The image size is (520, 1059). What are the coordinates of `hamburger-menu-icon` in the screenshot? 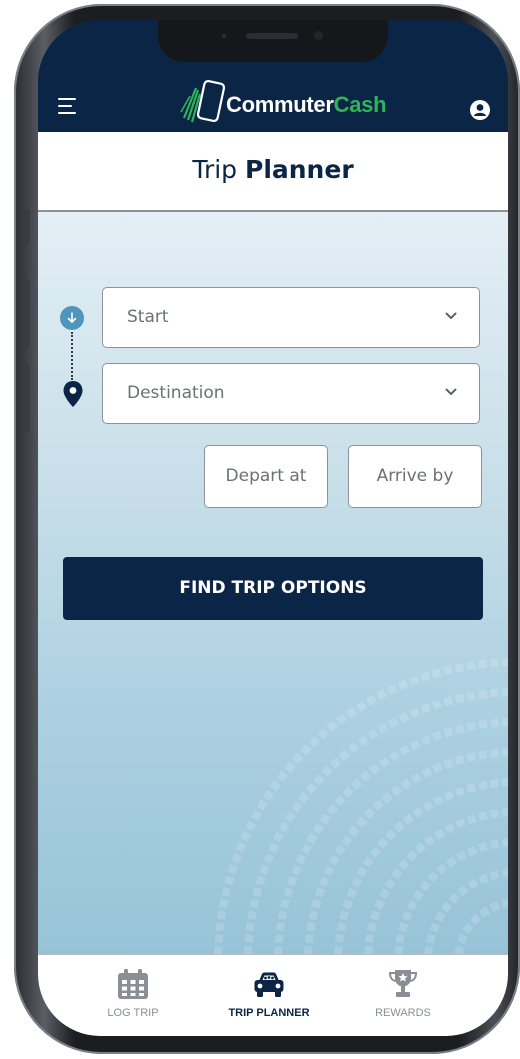 It's located at (68, 107).